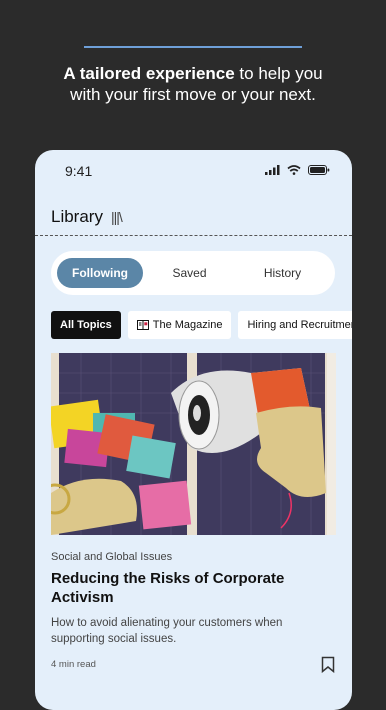 This screenshot has height=710, width=386. What do you see at coordinates (294, 170) in the screenshot?
I see `wifi-icon` at bounding box center [294, 170].